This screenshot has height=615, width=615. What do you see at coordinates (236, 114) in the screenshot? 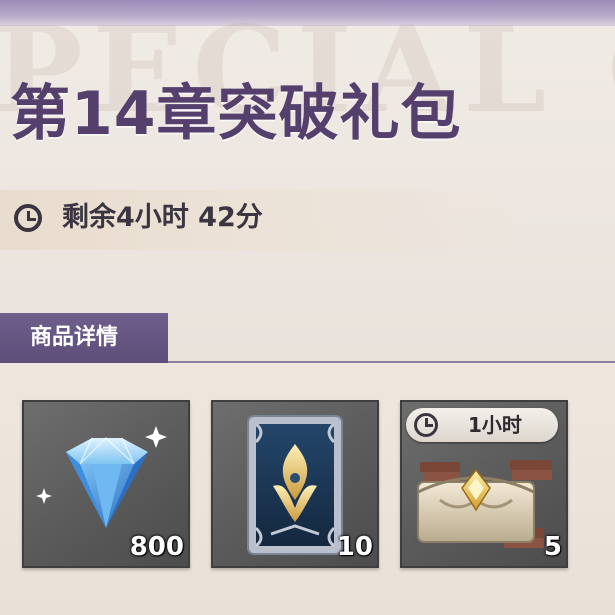
I see `page-title: 第14章突破礼包` at bounding box center [236, 114].